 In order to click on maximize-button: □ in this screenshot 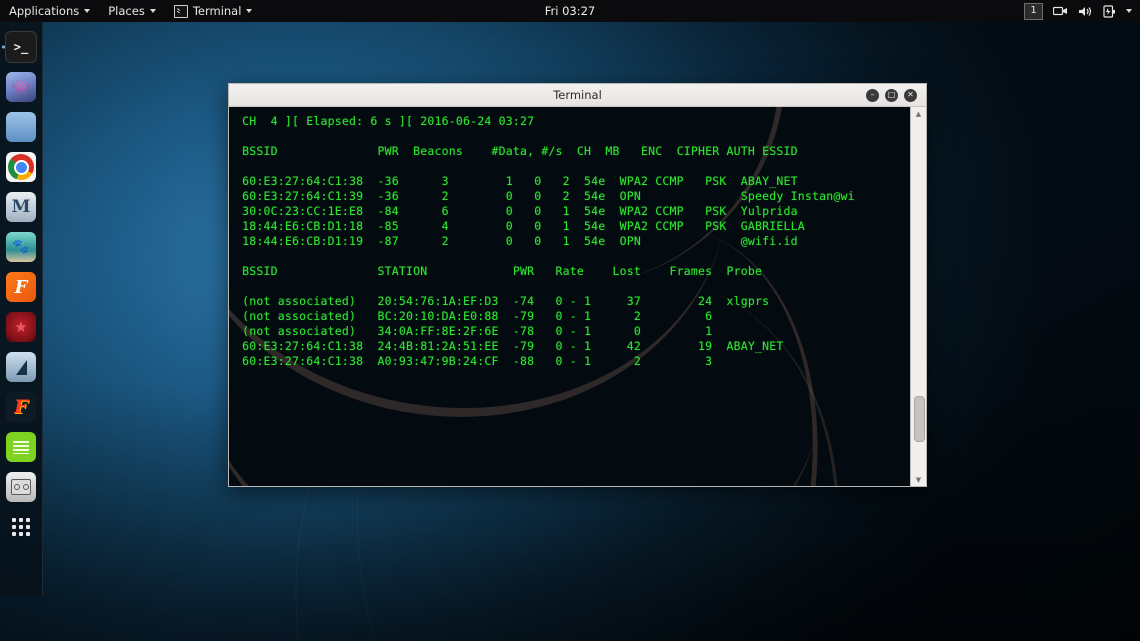, I will do `click(891, 95)`.